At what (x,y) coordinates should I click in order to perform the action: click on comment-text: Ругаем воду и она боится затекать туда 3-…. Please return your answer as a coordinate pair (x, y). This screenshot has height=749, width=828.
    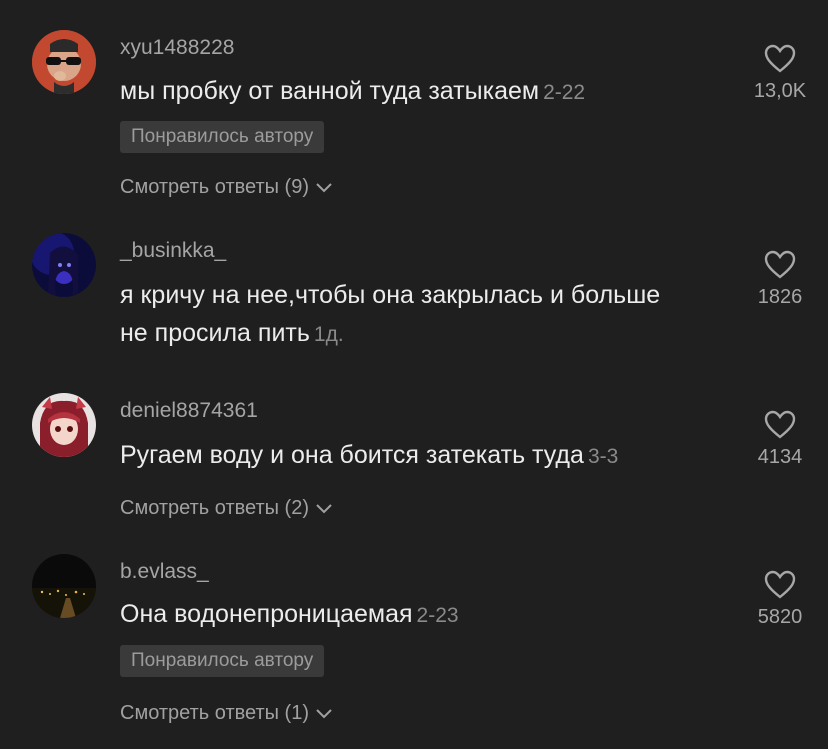
    Looking at the image, I should click on (400, 456).